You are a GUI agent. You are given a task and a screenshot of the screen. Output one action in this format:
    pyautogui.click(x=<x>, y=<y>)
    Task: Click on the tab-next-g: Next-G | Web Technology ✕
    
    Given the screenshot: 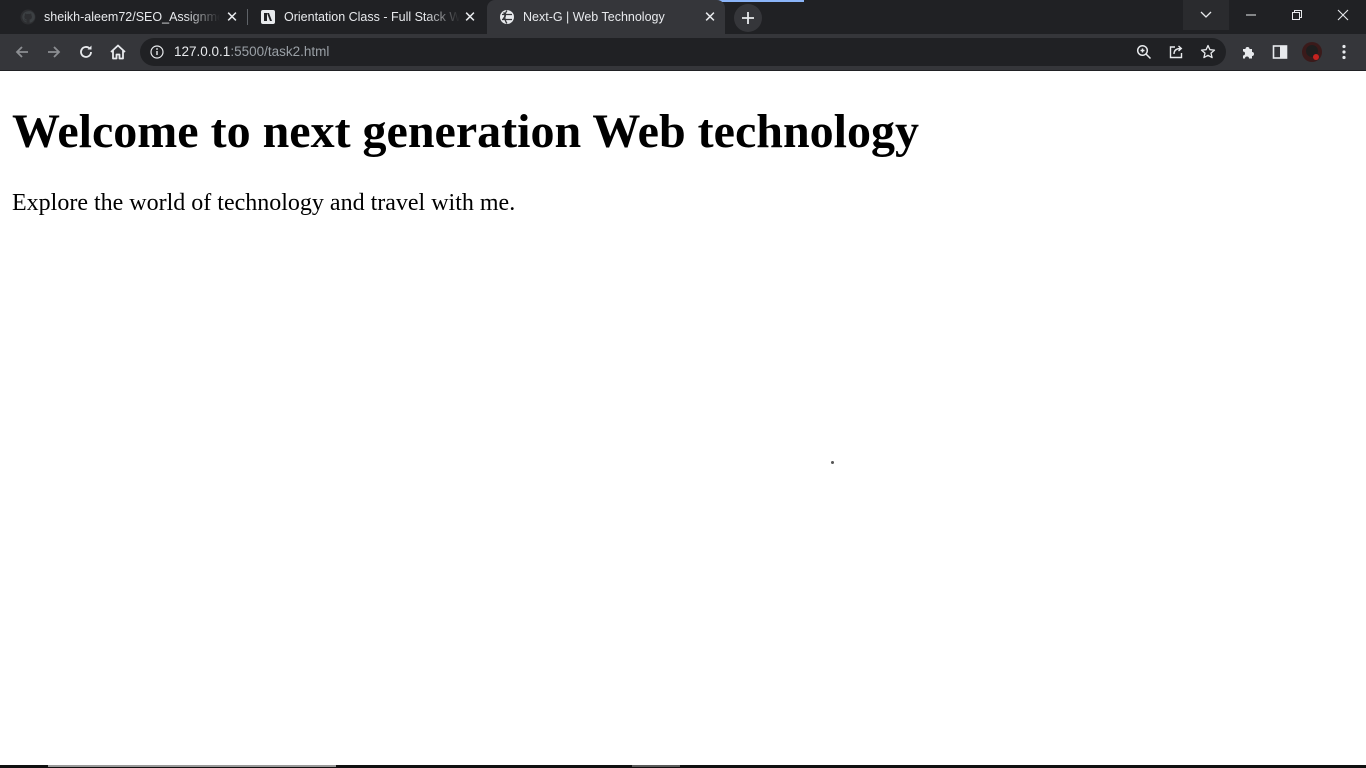 What is the action you would take?
    pyautogui.click(x=606, y=17)
    